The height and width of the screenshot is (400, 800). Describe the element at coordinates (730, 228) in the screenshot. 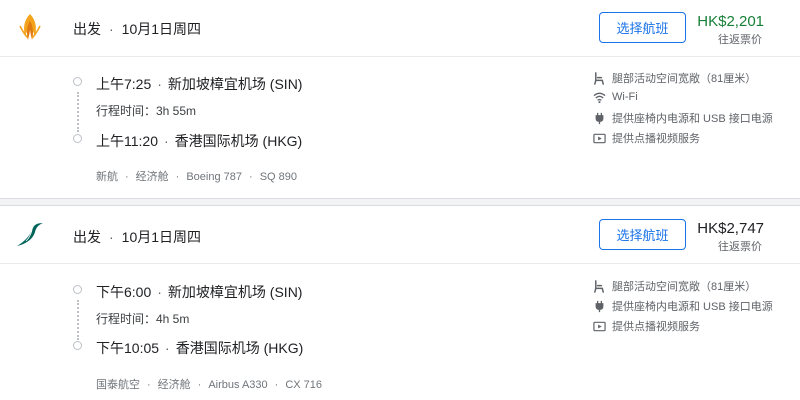

I see `flight-price: HK$2,747` at that location.